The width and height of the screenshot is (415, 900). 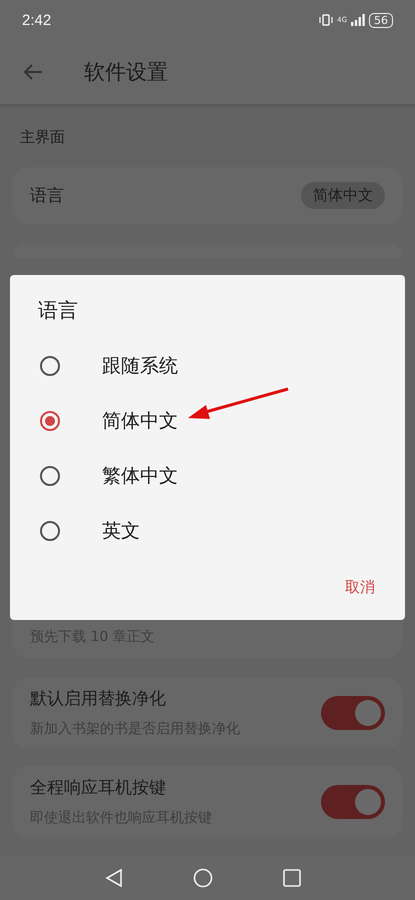 What do you see at coordinates (140, 421) in the screenshot?
I see `option-label: 简体中文` at bounding box center [140, 421].